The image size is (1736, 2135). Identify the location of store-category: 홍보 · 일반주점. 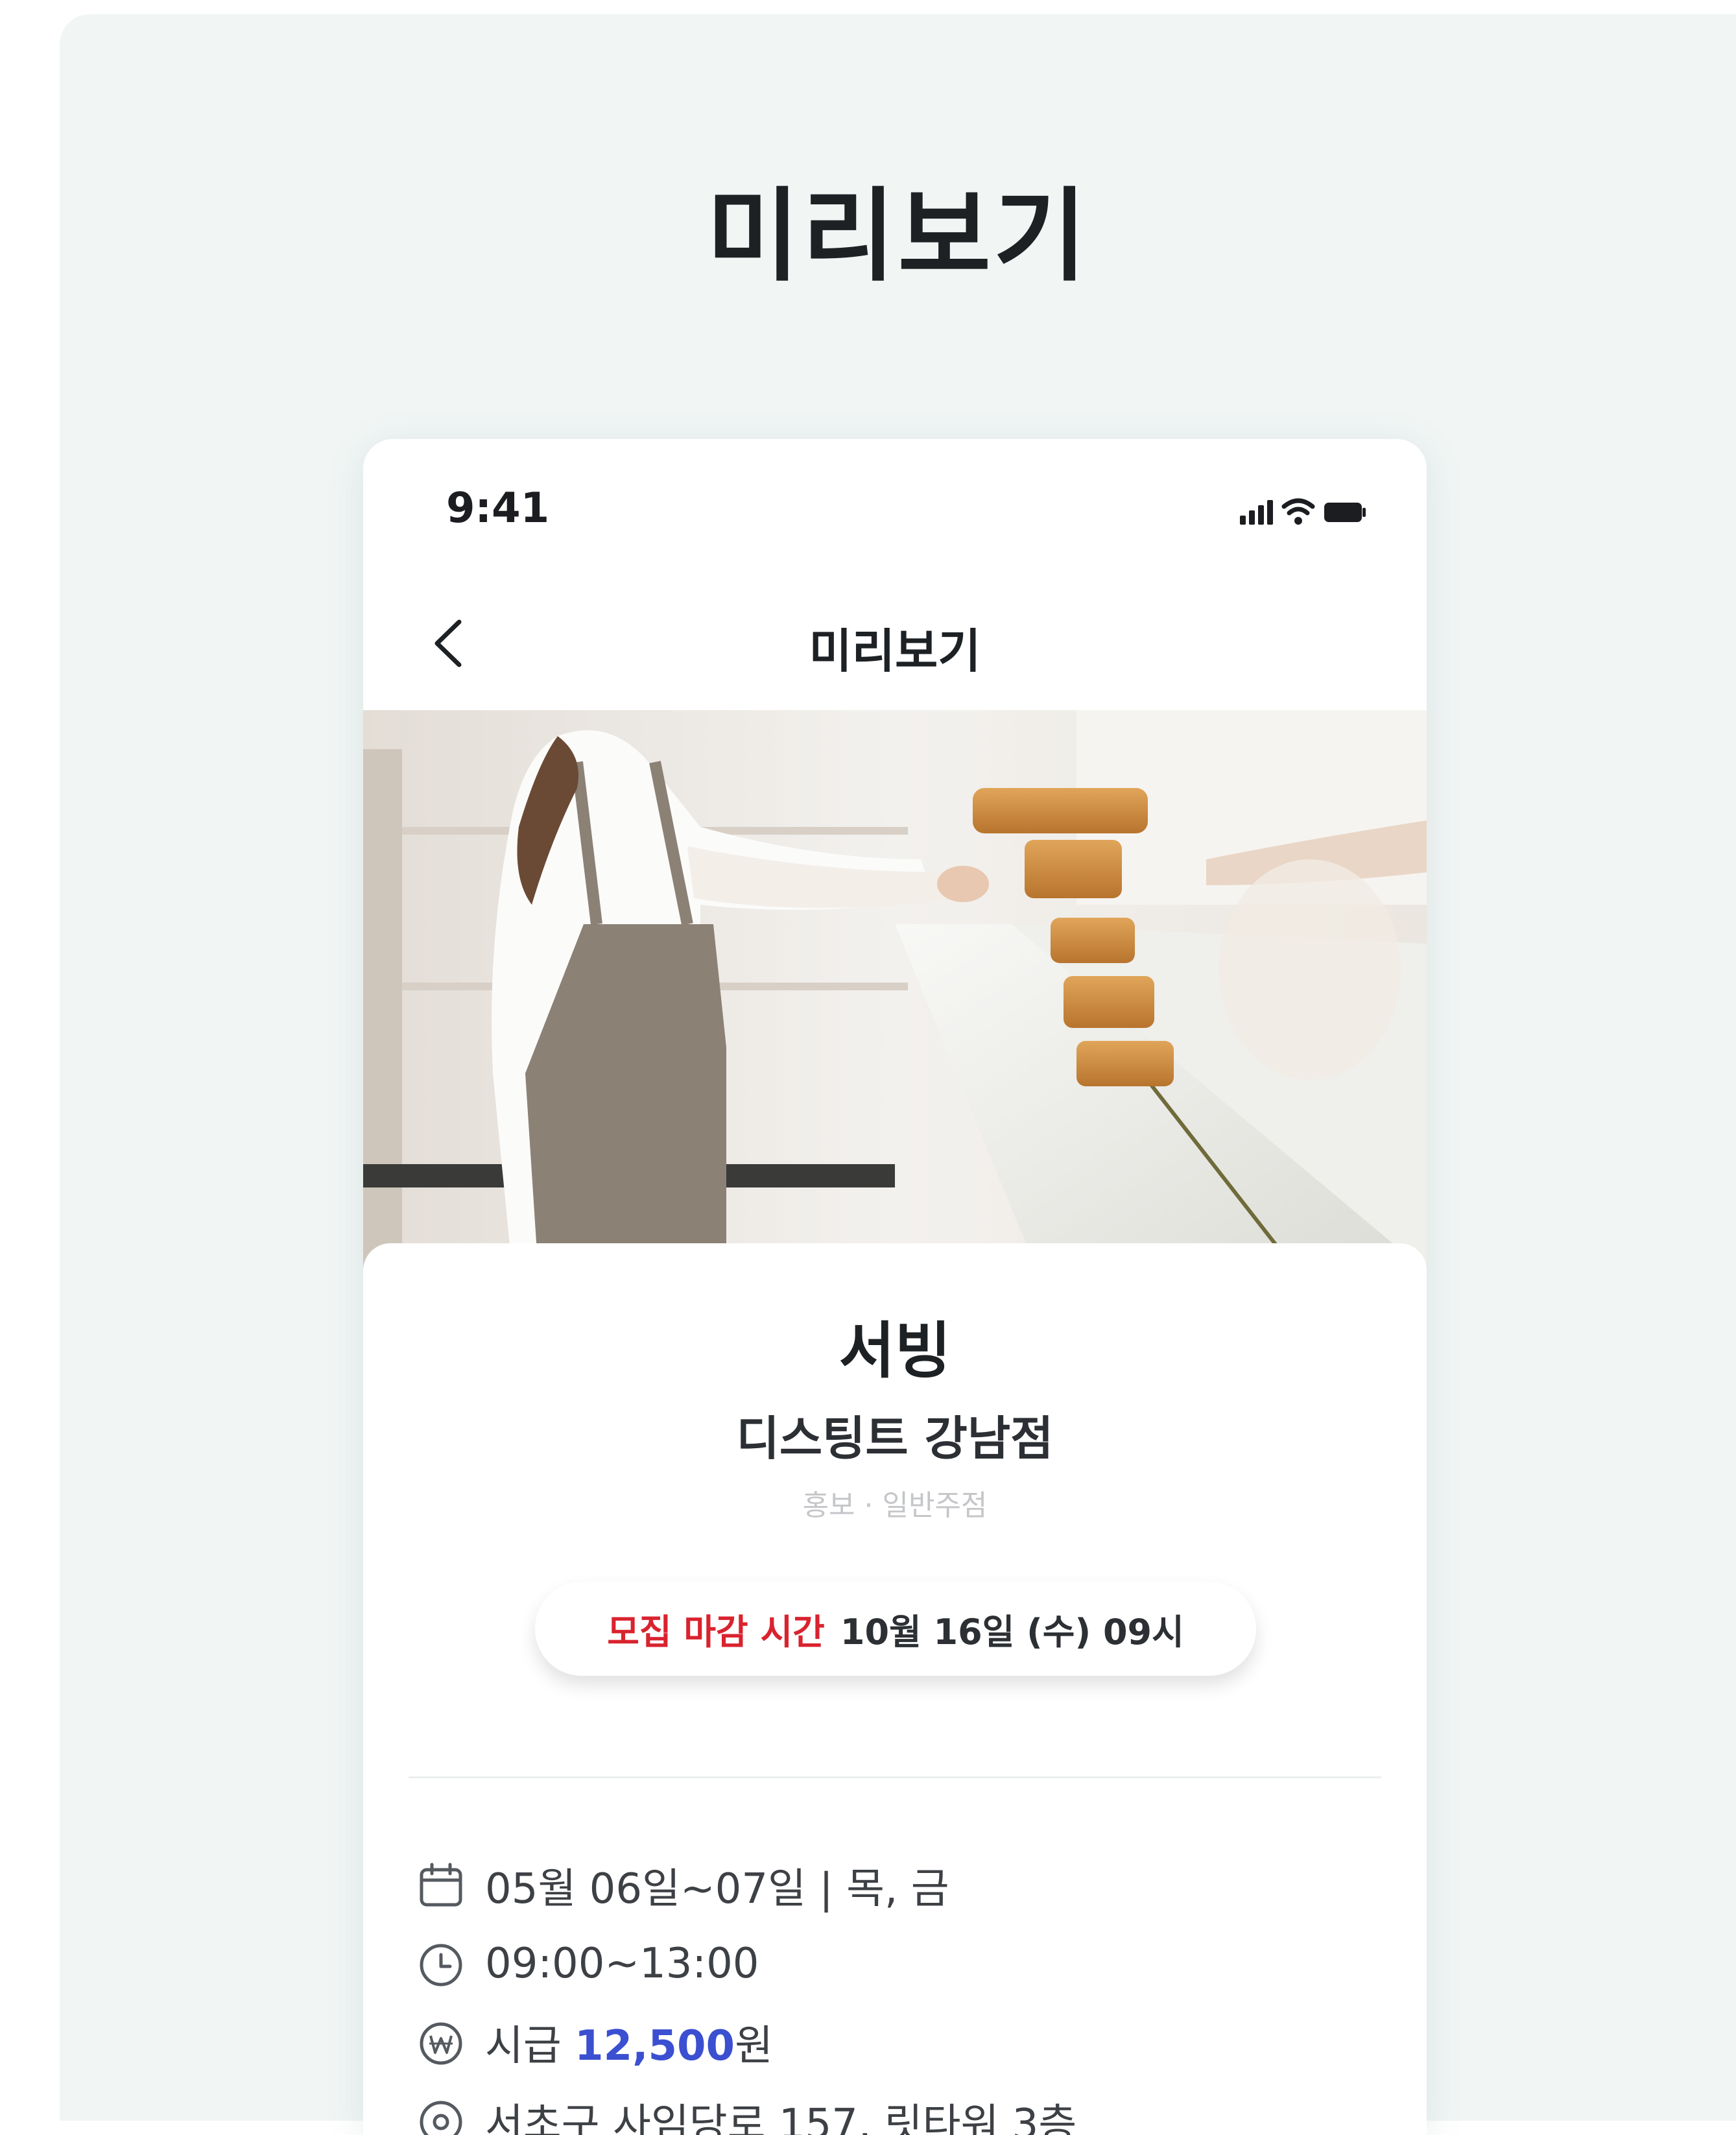
(895, 1505).